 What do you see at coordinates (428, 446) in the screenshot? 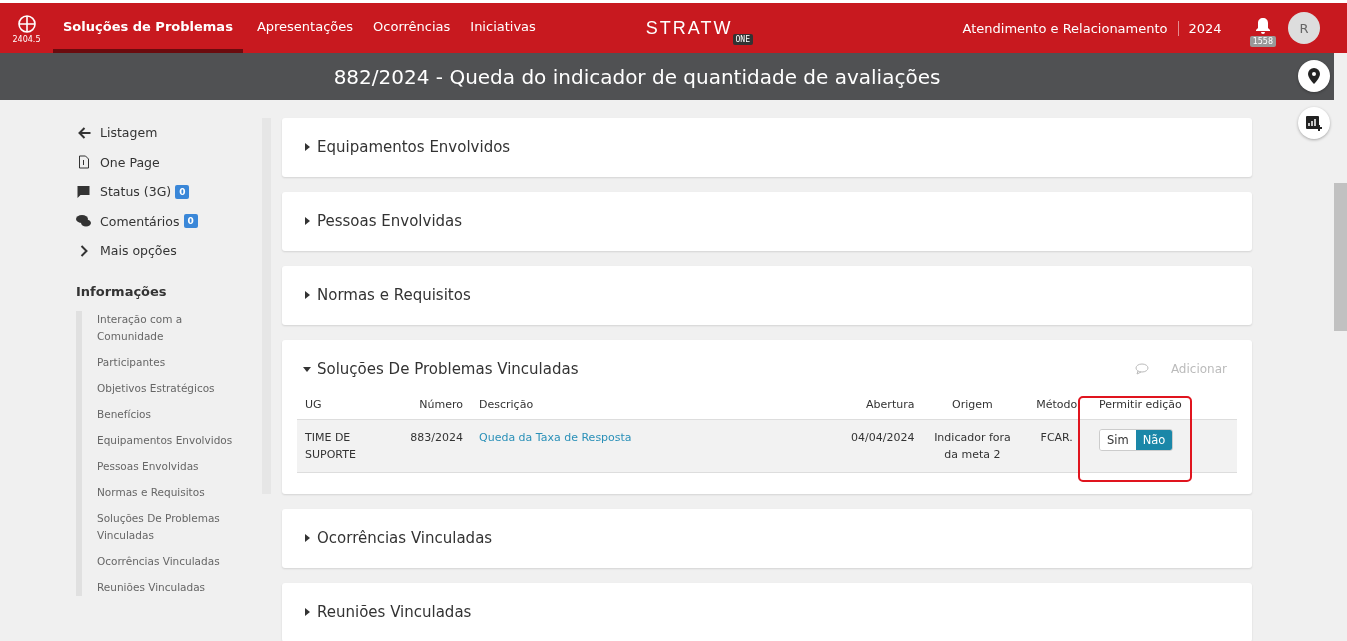
I see `table-cell: 883/2024` at bounding box center [428, 446].